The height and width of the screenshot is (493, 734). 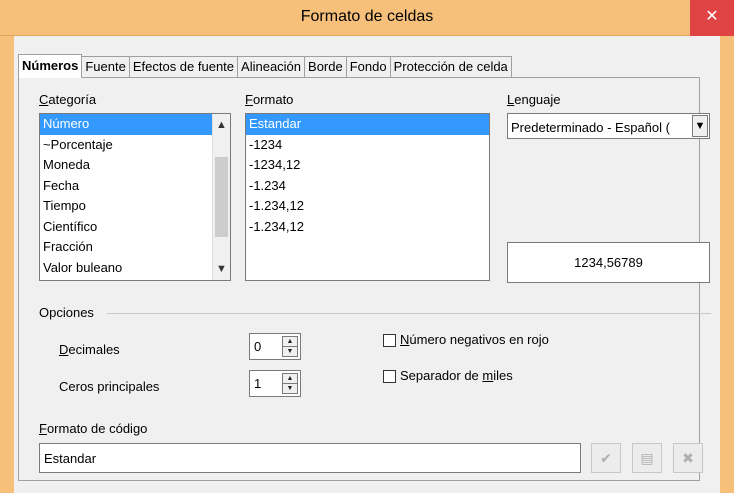 I want to click on delete-icon: ✖, so click(x=688, y=458).